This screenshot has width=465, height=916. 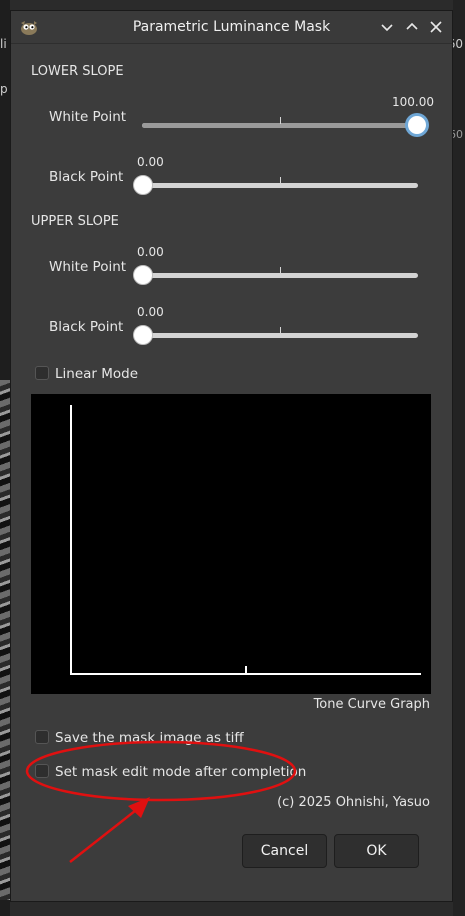 What do you see at coordinates (5, 640) in the screenshot?
I see `background-photo` at bounding box center [5, 640].